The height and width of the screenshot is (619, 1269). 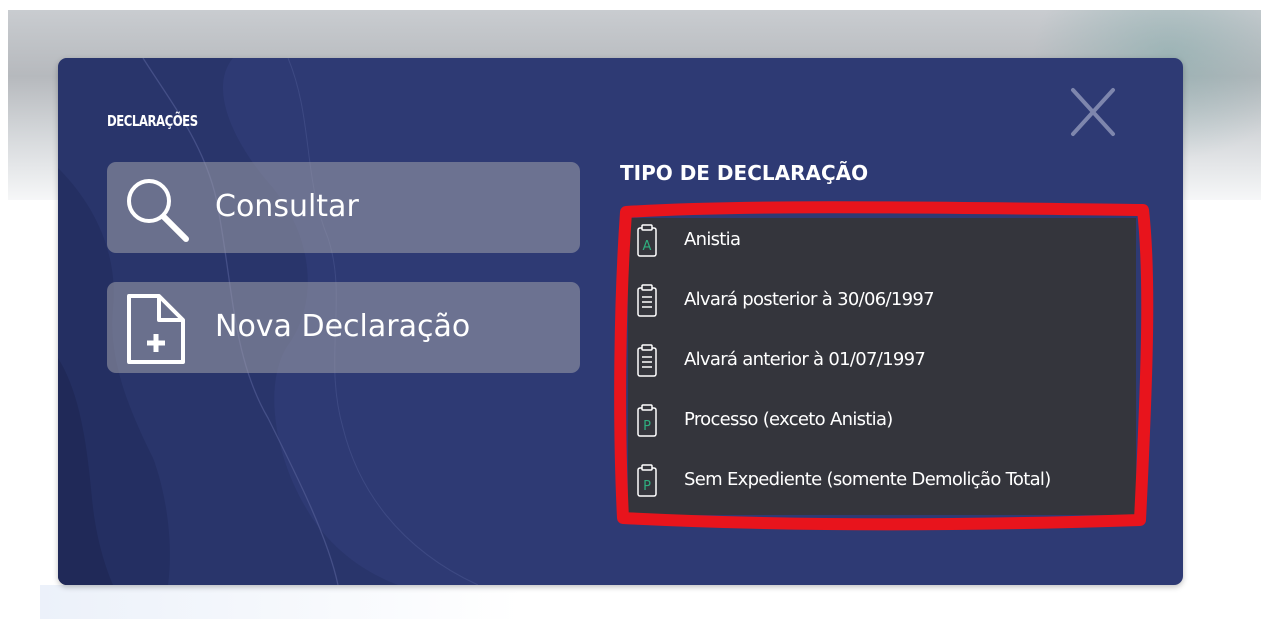 I want to click on close-icon, so click(x=1093, y=112).